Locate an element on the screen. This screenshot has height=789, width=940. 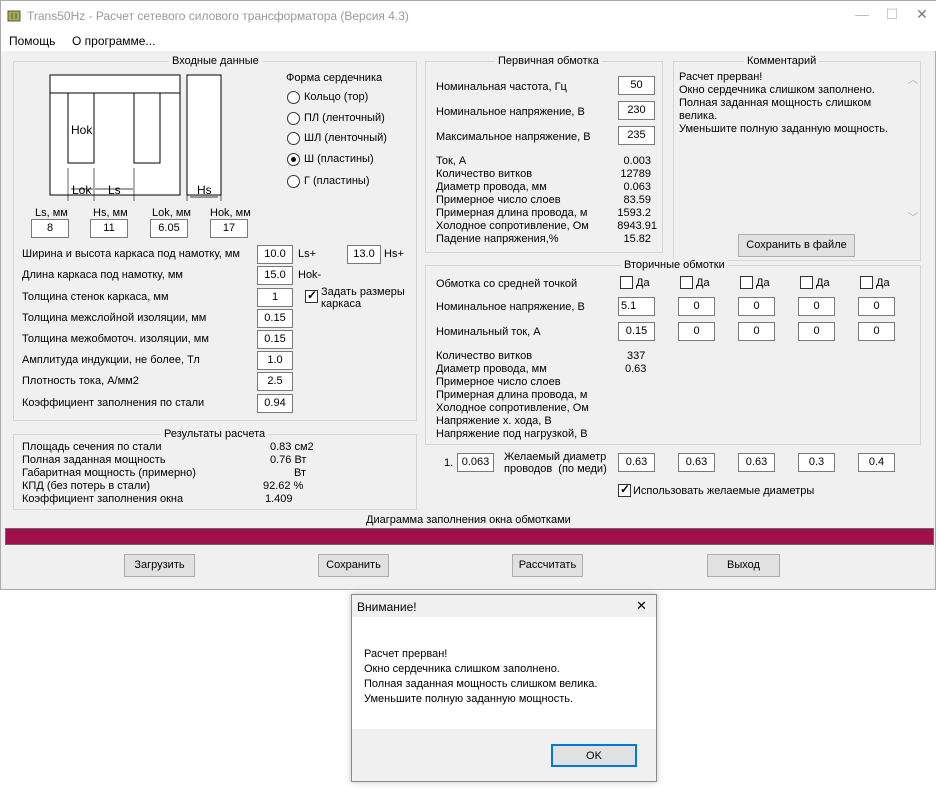
param-input-current-density: 2.5 is located at coordinates (275, 381).